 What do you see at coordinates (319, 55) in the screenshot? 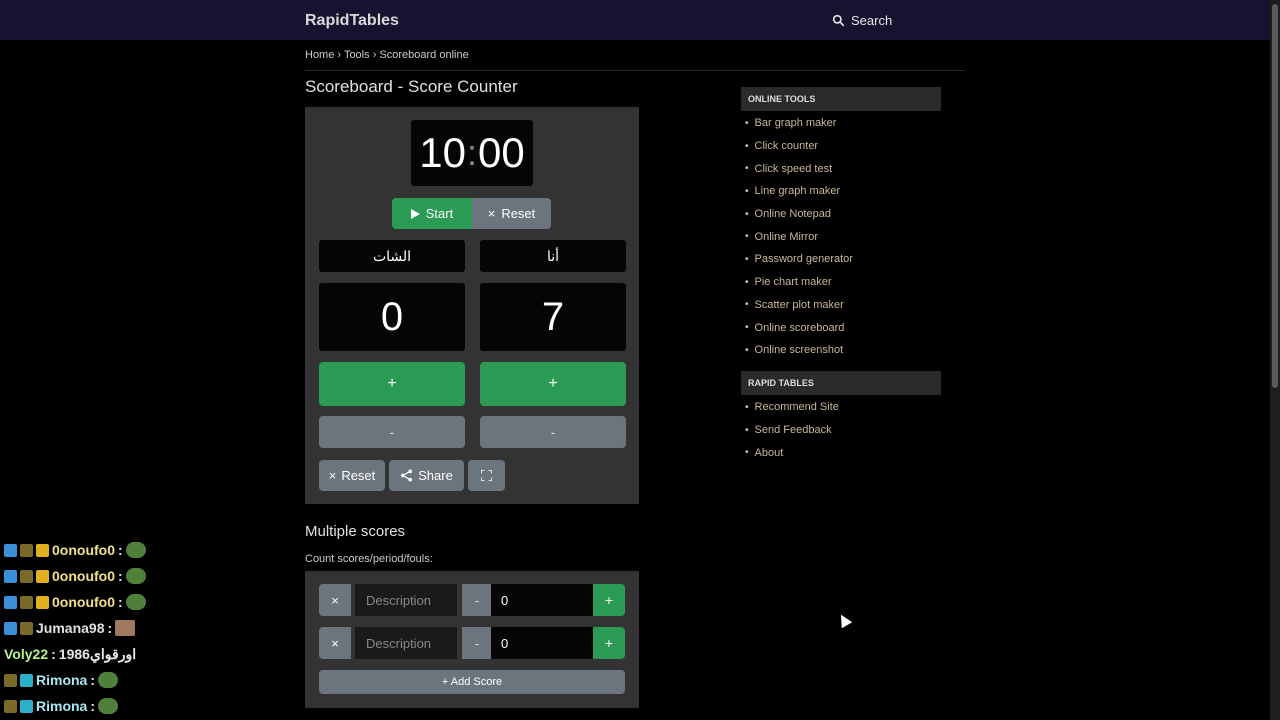
I see `breadcrumb-home: Home` at bounding box center [319, 55].